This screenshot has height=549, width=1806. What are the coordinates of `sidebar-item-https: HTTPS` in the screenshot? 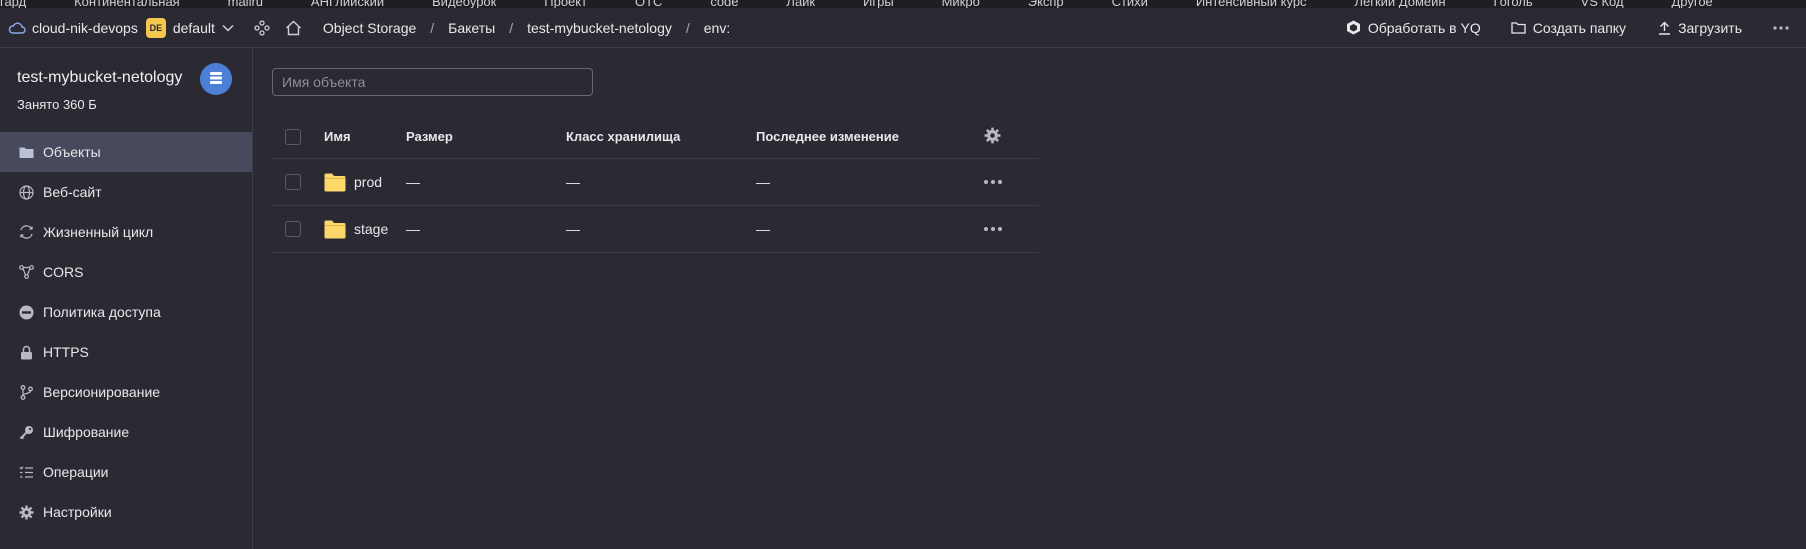 It's located at (126, 352).